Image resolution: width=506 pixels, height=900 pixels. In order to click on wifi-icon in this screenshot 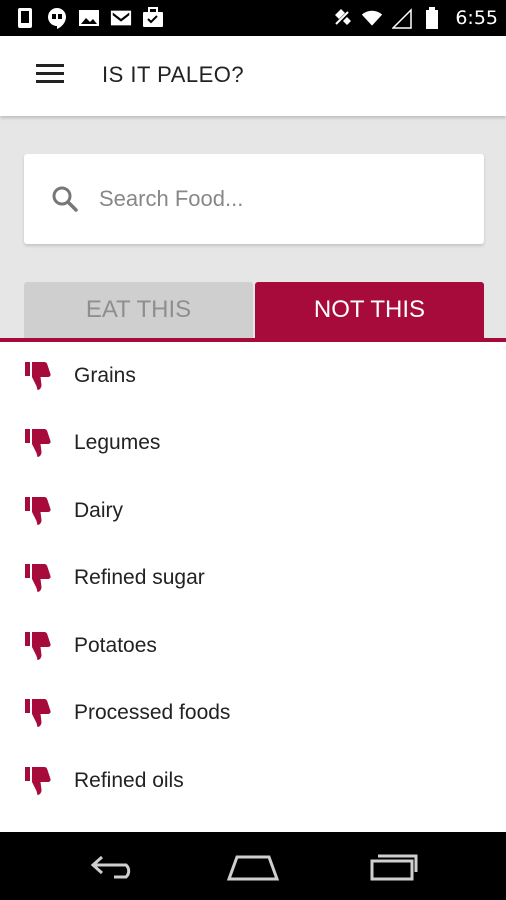, I will do `click(372, 18)`.